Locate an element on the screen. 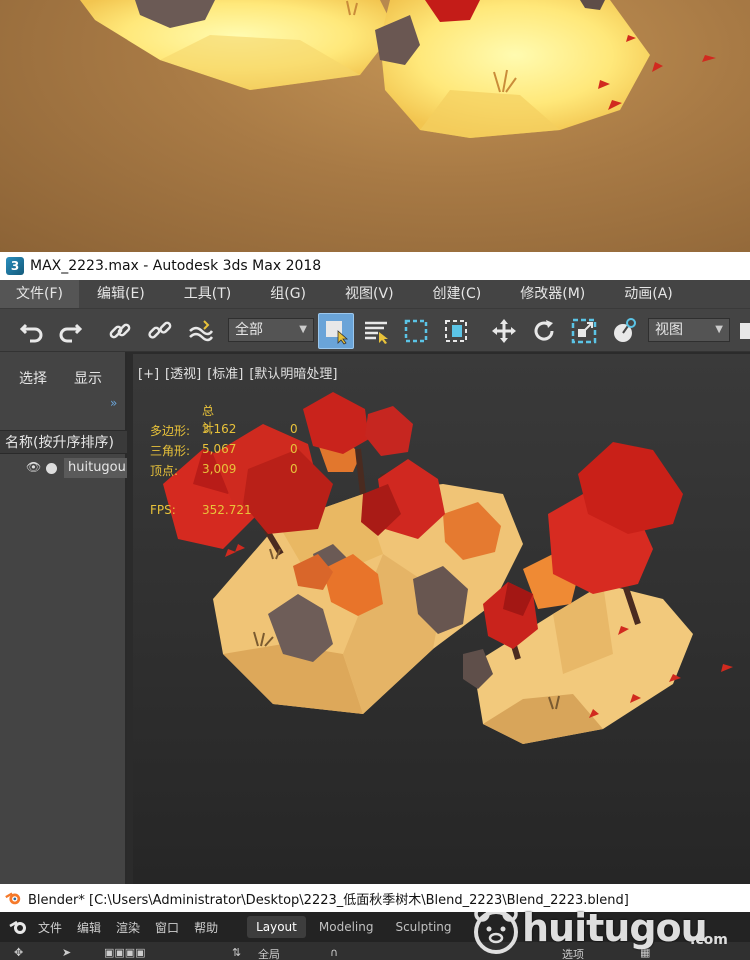  move-icon is located at coordinates (504, 331).